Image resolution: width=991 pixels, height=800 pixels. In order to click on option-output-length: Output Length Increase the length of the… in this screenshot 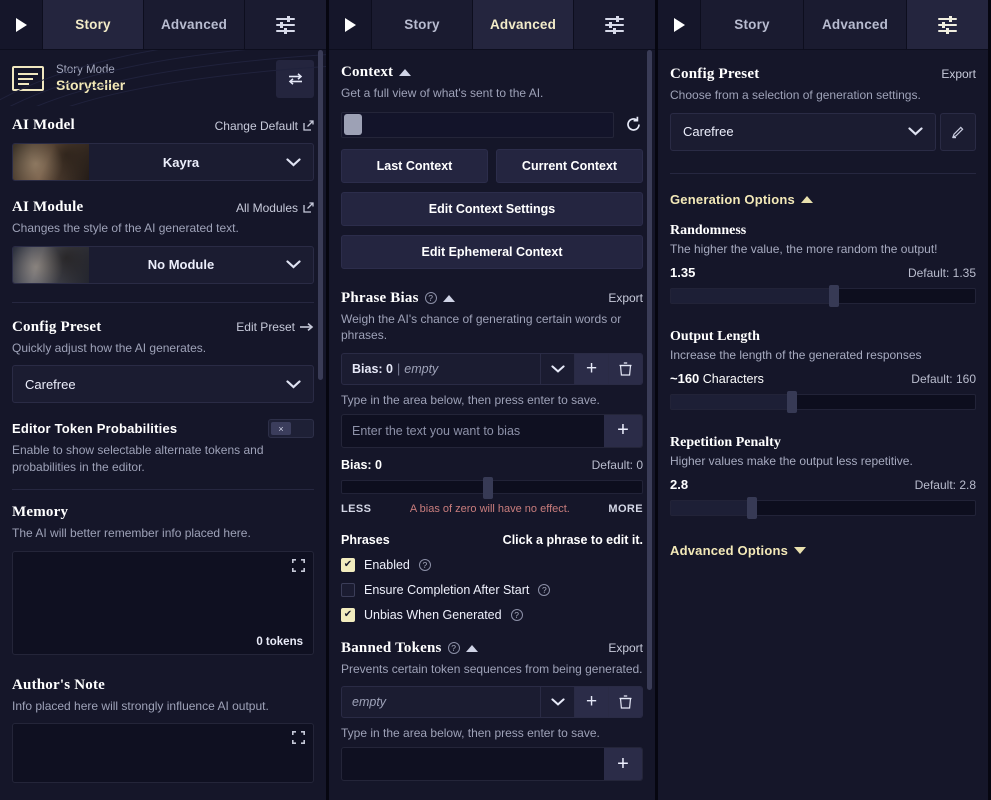, I will do `click(823, 371)`.